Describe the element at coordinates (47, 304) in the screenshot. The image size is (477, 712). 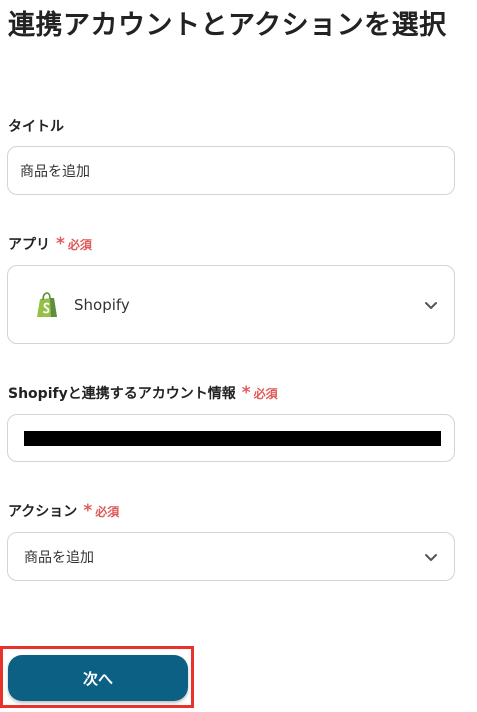
I see `shopify-bag-icon` at that location.